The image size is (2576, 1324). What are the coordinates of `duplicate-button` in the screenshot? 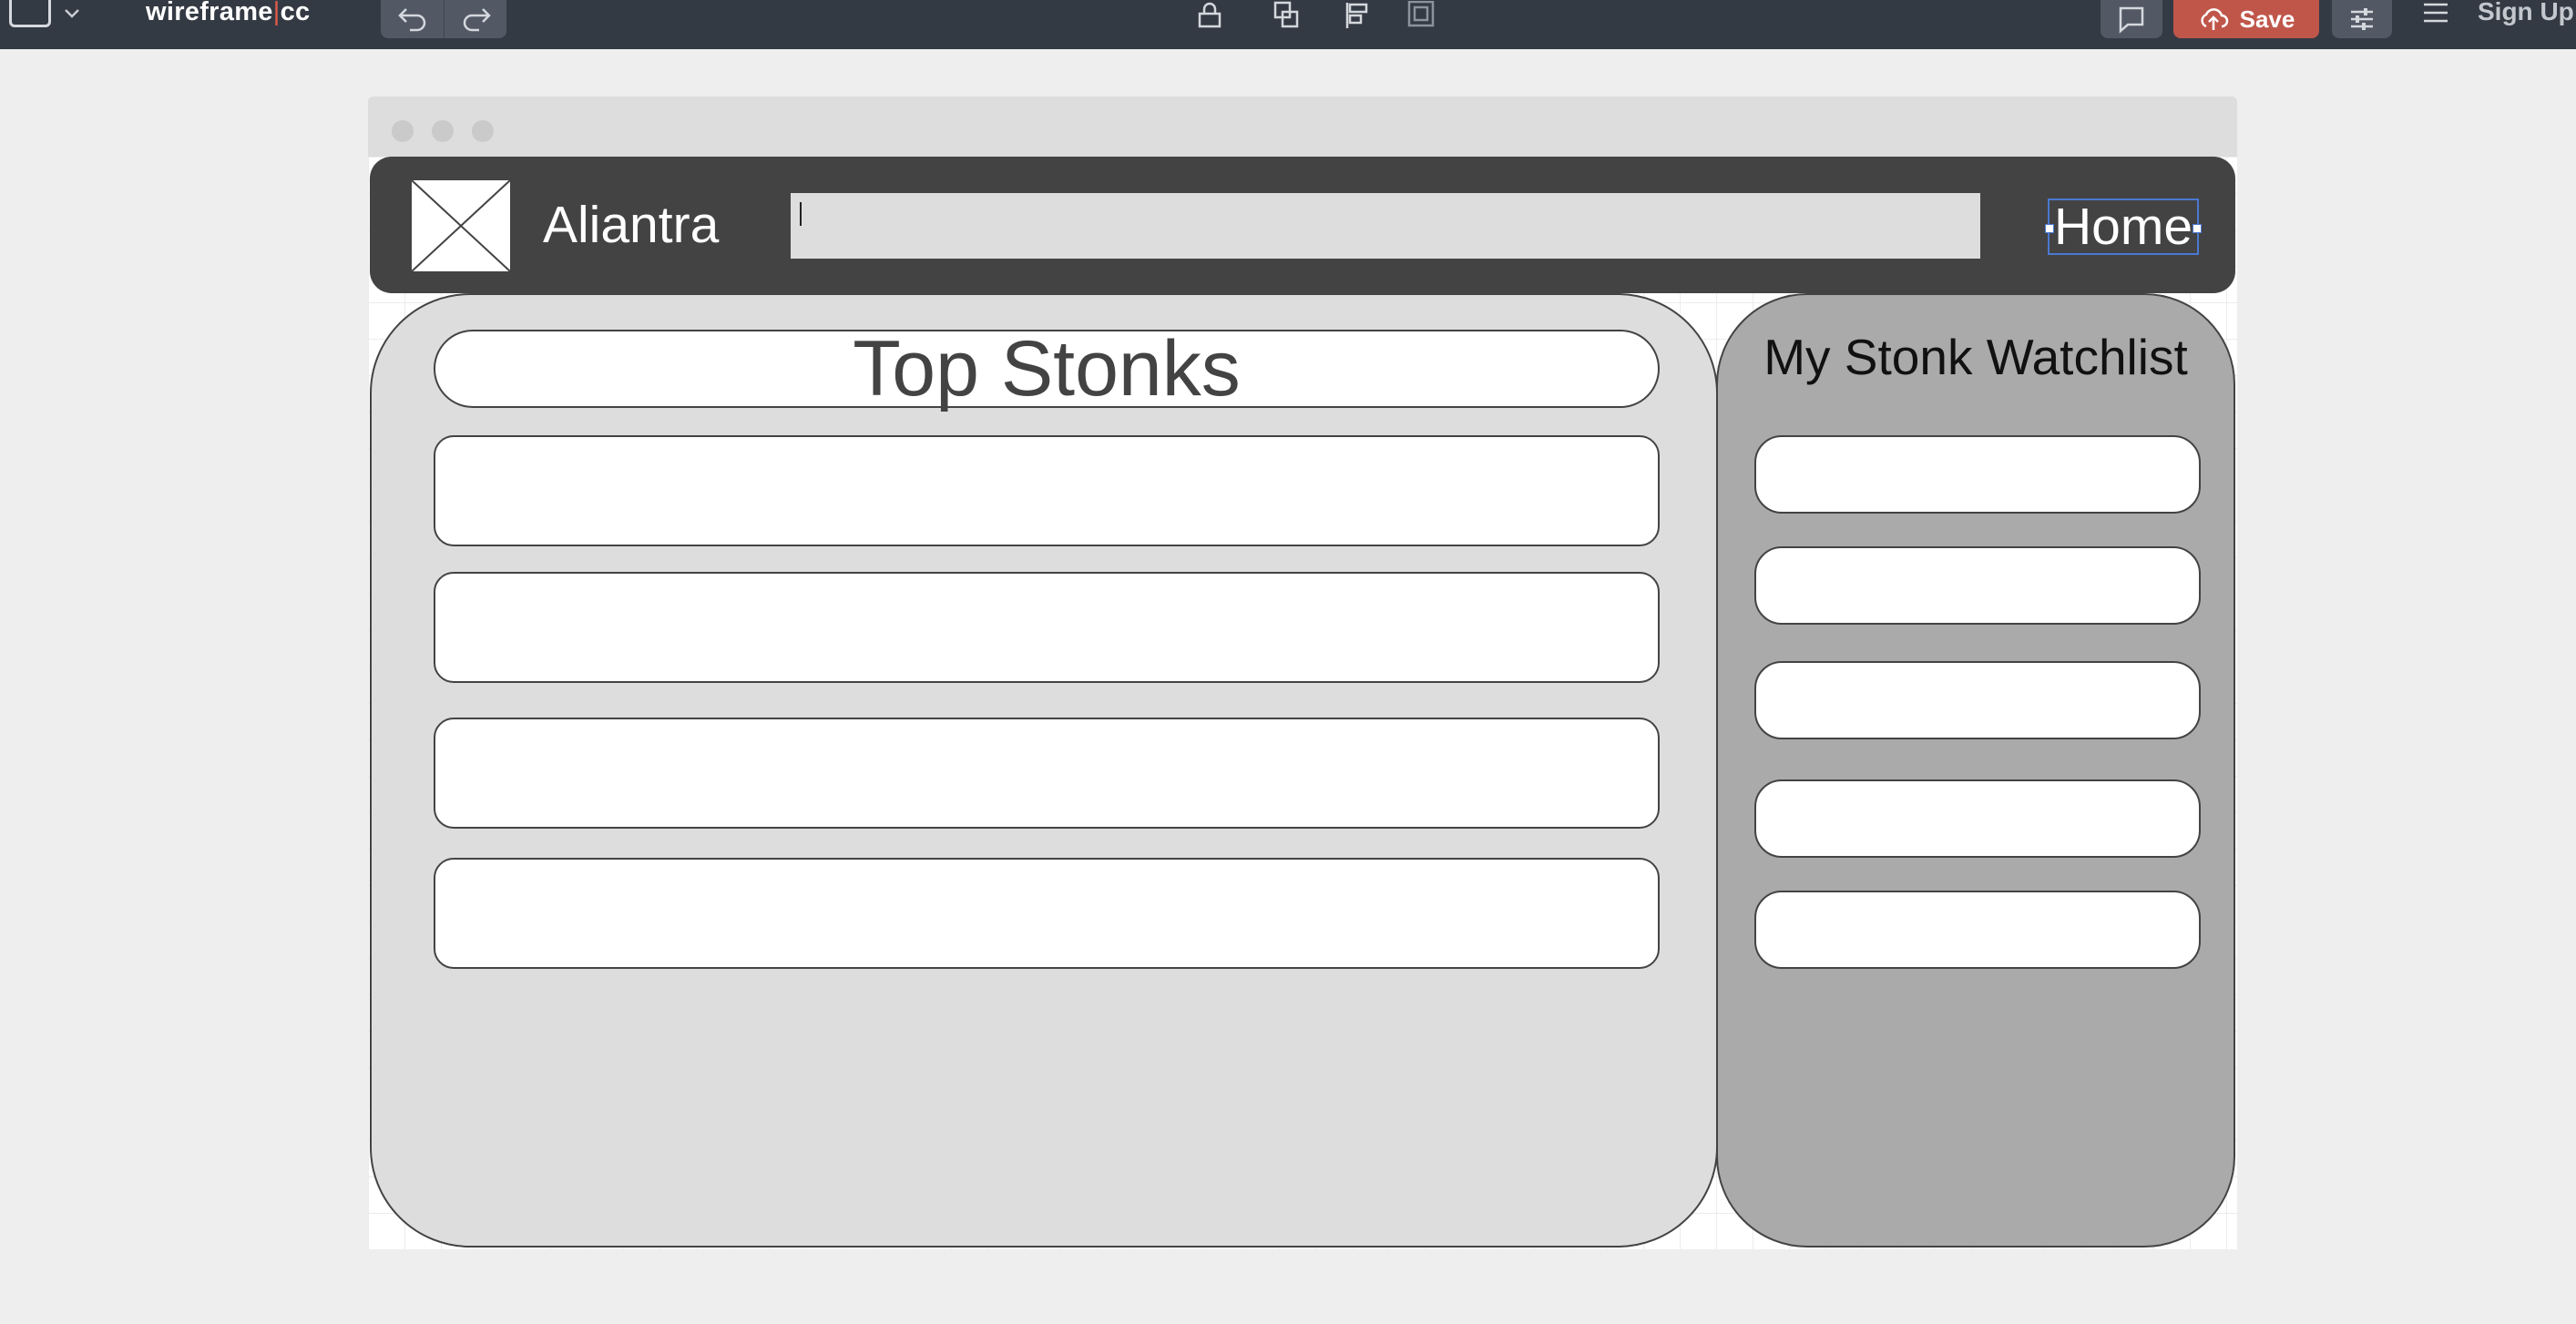 It's located at (1286, 15).